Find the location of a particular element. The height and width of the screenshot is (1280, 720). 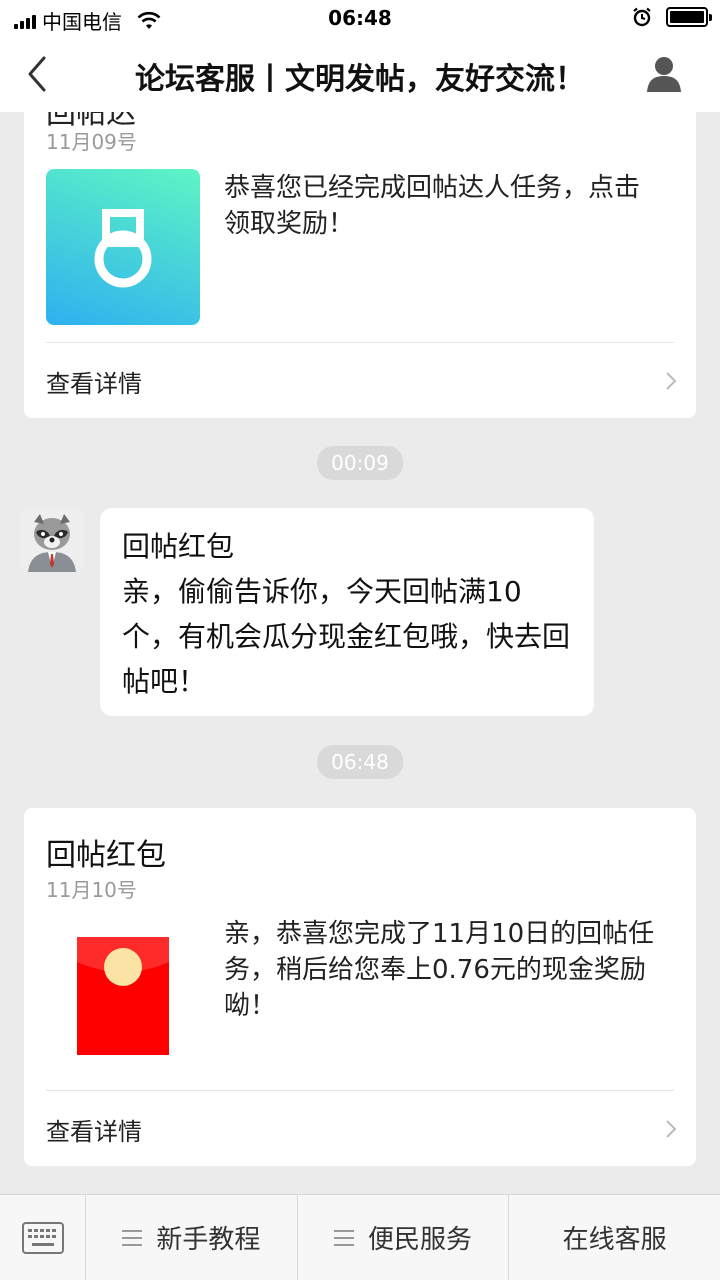

status-bar: 中国电信 06:48 is located at coordinates (360, 18).